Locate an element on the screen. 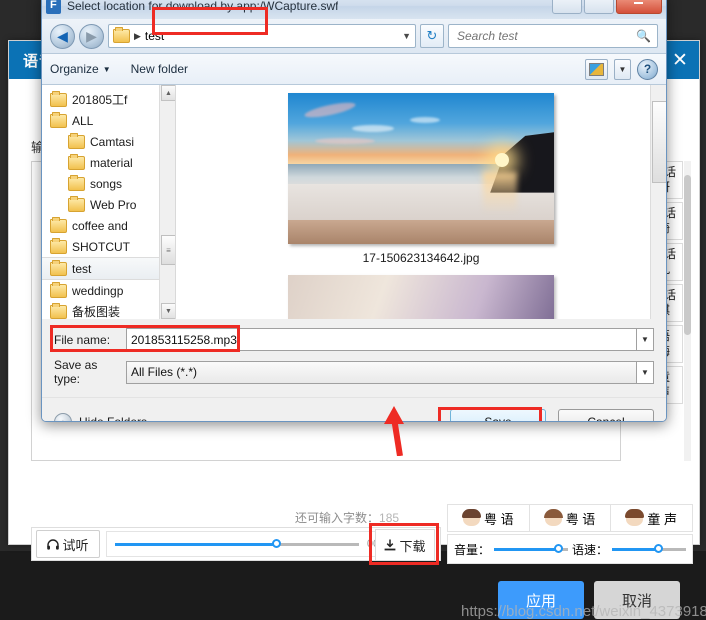 Image resolution: width=706 pixels, height=620 pixels. tree-item-label: 201805工f is located at coordinates (100, 100).